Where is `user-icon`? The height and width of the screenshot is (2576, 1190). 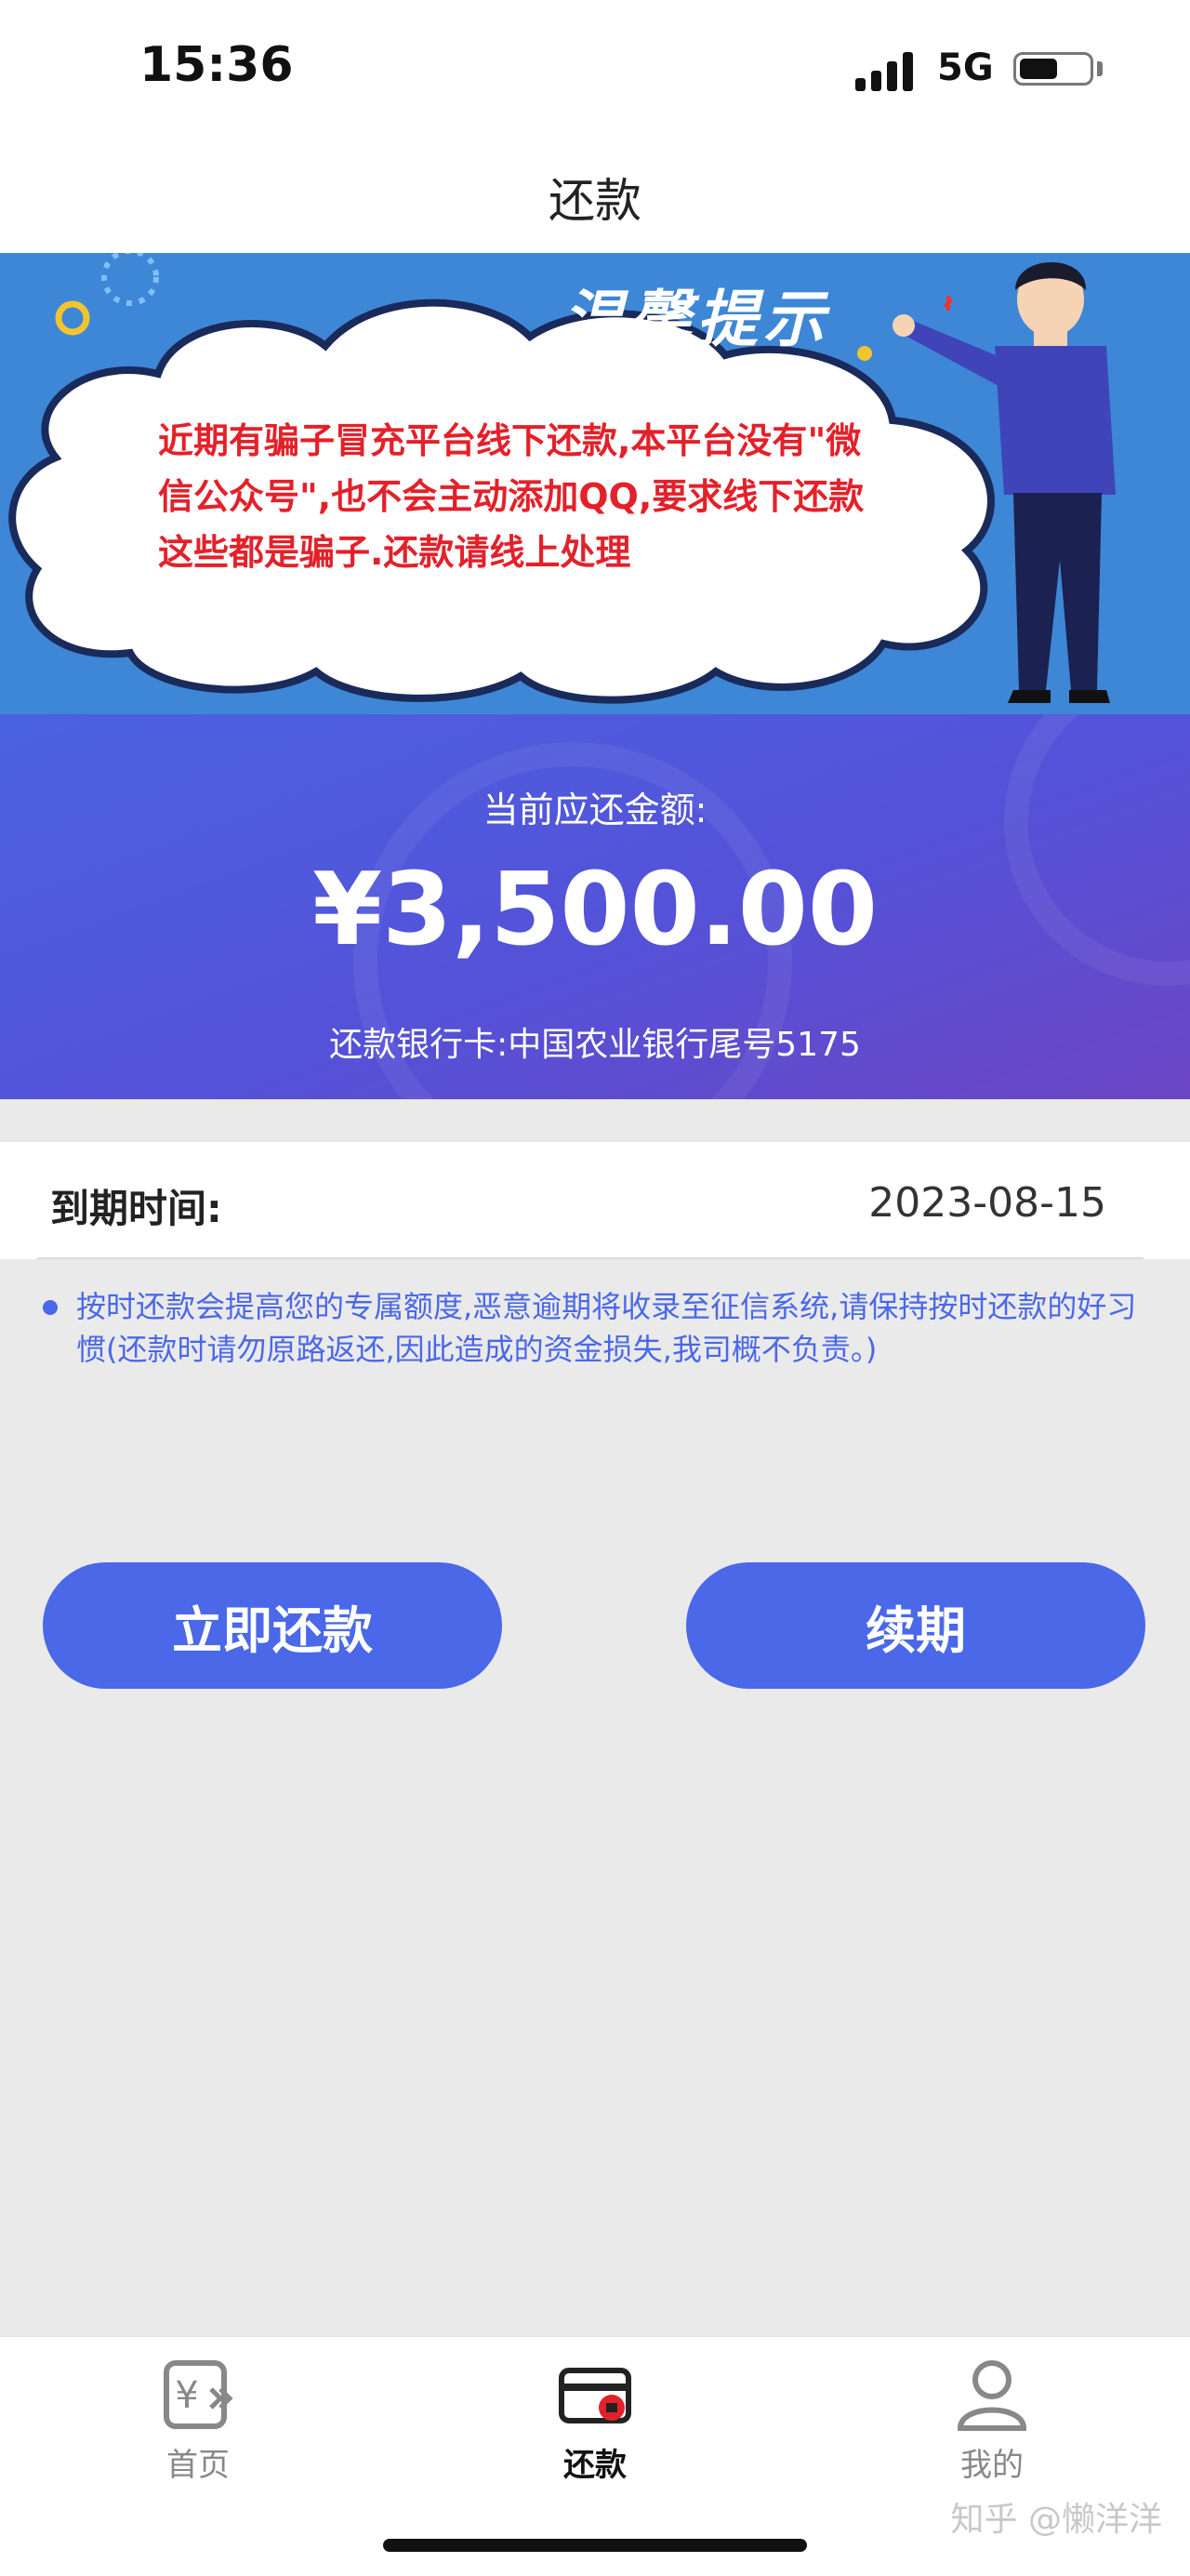 user-icon is located at coordinates (992, 2395).